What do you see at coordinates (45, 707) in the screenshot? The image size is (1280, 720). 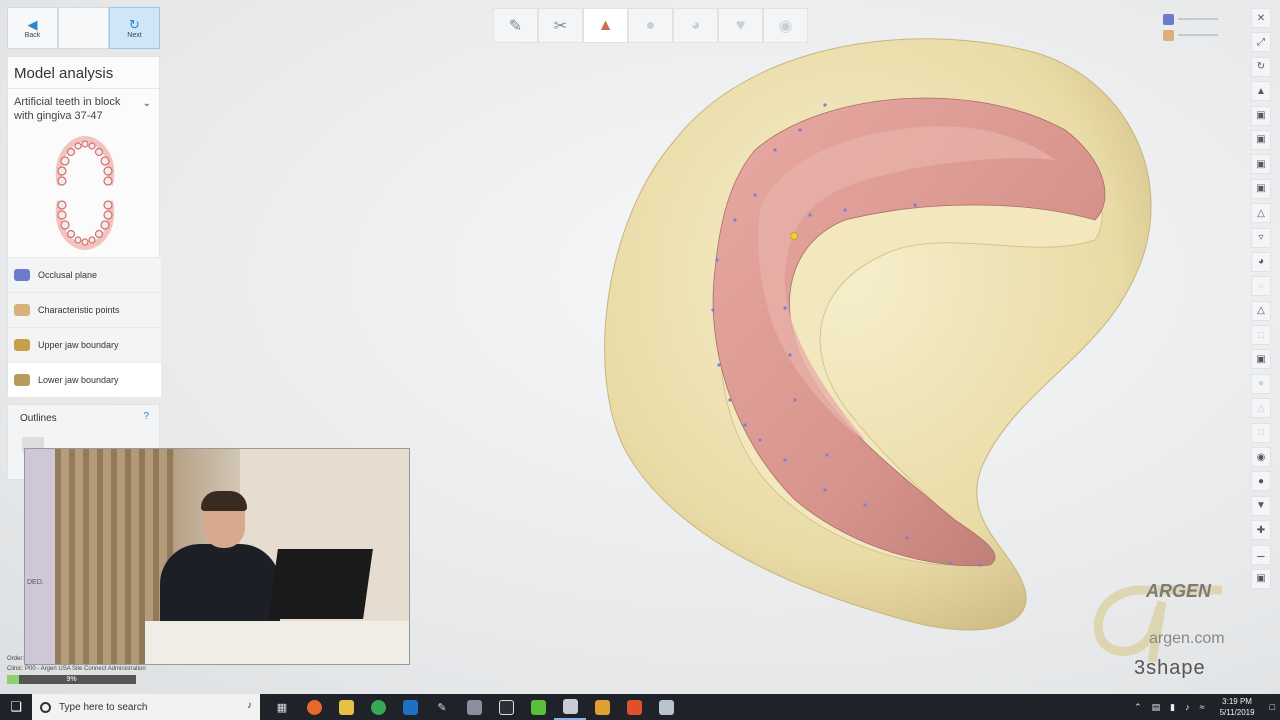 I see `cortana-icon` at bounding box center [45, 707].